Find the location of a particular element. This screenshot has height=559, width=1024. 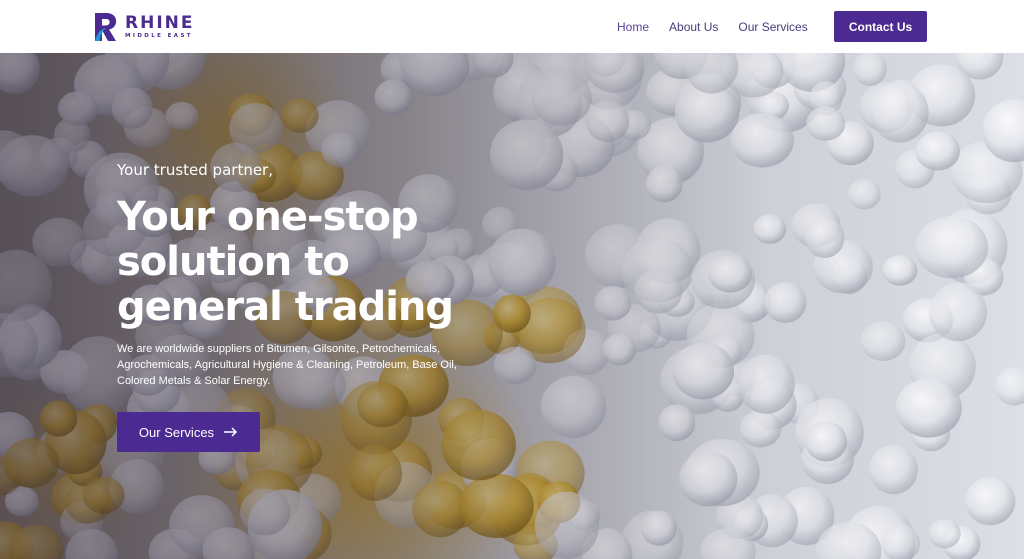

logo-link: RHINE MIDDLE EAST is located at coordinates (143, 27).